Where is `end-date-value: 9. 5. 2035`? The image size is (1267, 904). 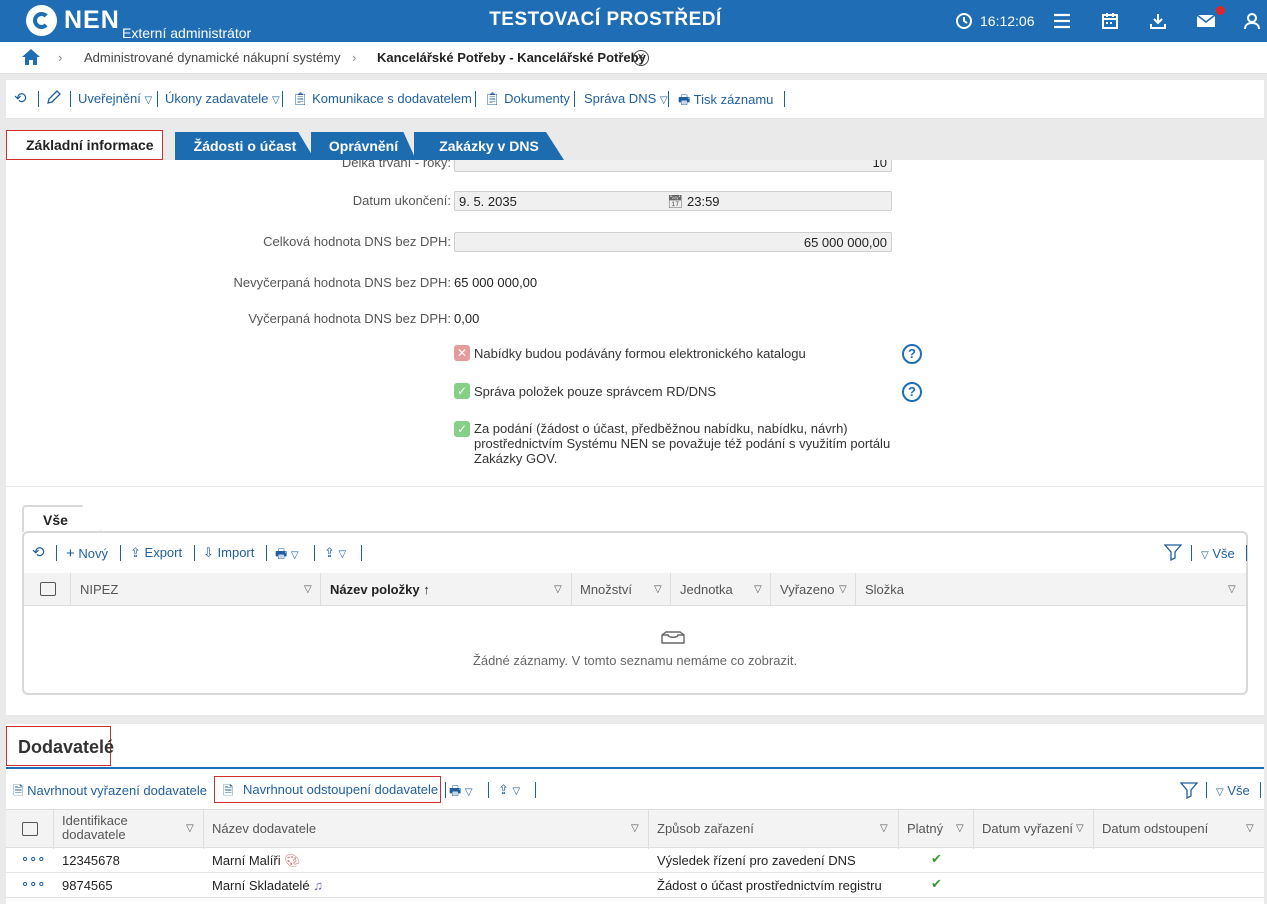
end-date-value: 9. 5. 2035 is located at coordinates (488, 201).